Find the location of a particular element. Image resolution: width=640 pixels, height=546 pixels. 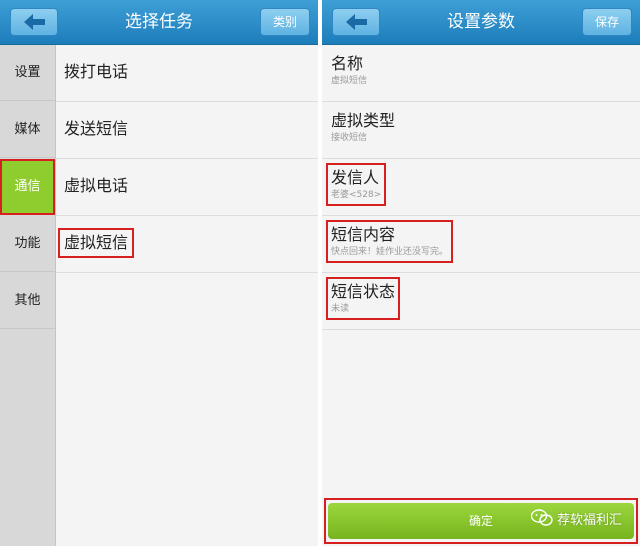

task-item-fake-call: 虚拟电话 is located at coordinates (187, 187).